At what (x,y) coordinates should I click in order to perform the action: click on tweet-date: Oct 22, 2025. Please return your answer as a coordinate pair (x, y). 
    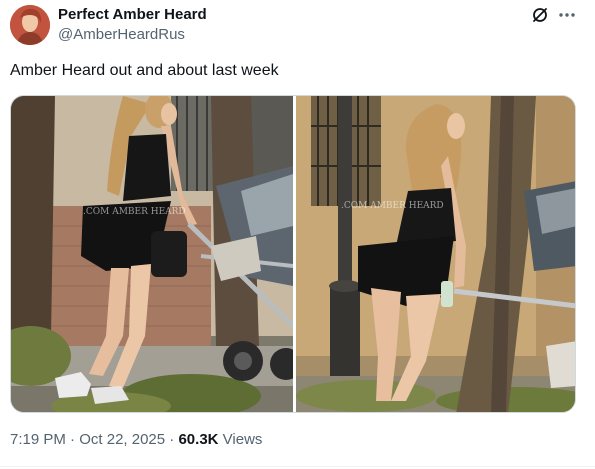
    Looking at the image, I should click on (122, 439).